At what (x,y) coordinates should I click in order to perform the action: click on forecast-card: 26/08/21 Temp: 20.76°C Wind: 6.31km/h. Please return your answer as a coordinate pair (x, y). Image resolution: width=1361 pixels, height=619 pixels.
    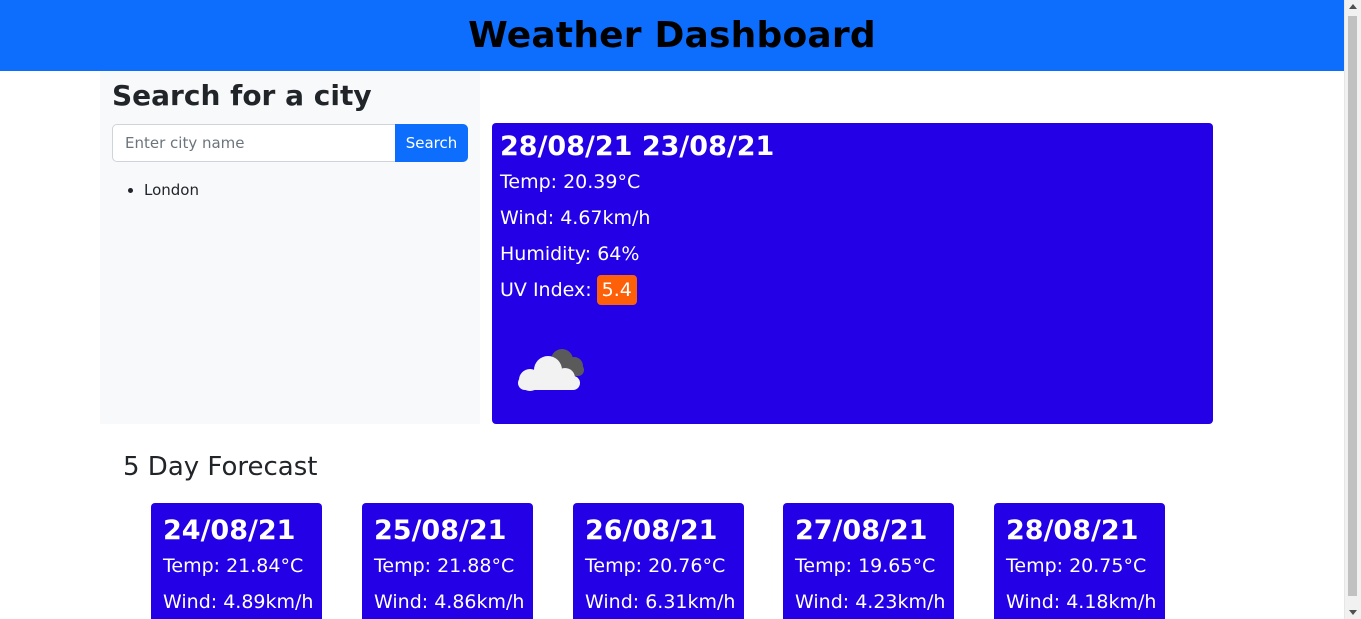
    Looking at the image, I should click on (658, 561).